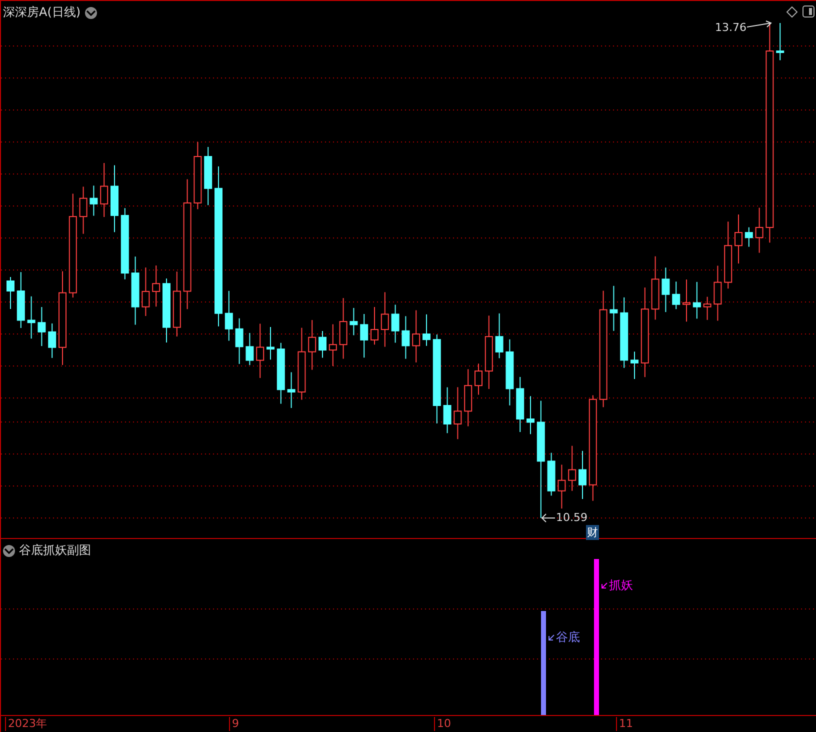  What do you see at coordinates (42, 12) in the screenshot?
I see `chart-title: 深深房A(日线)` at bounding box center [42, 12].